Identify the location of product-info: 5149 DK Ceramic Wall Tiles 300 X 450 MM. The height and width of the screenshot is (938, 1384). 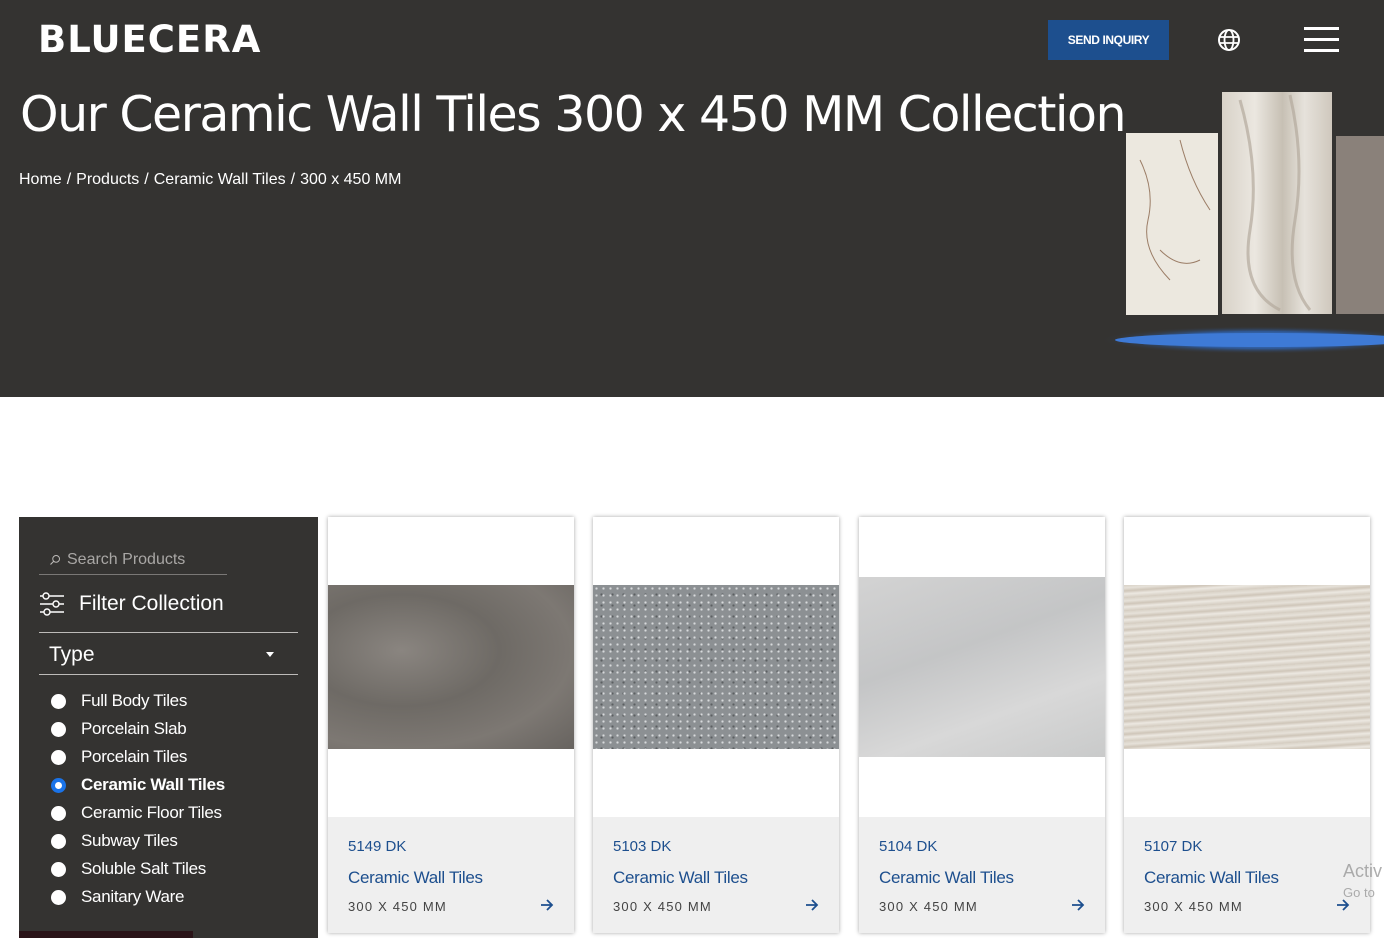
(451, 875).